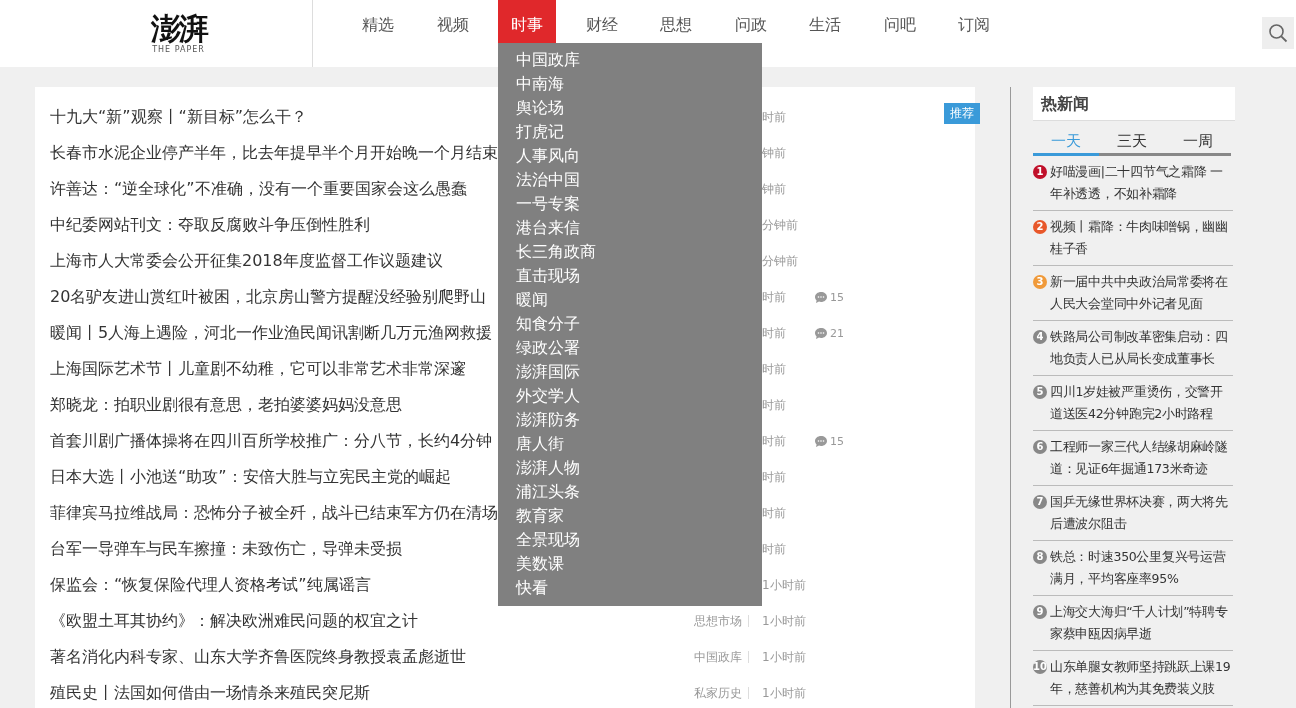 The height and width of the screenshot is (708, 1296). Describe the element at coordinates (1141, 183) in the screenshot. I see `hot-news-link: 好喵漫画|二十四节气之霜降 一年补透透，不如补霜降` at that location.